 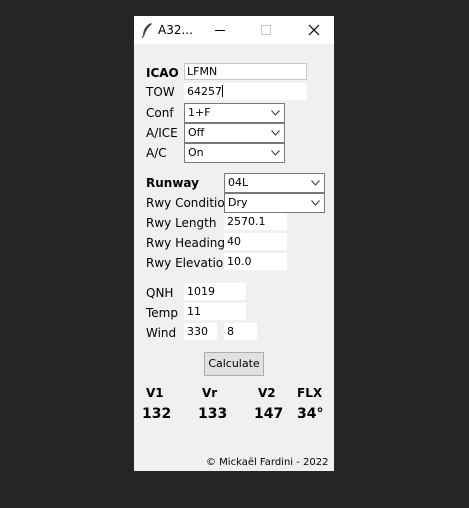 What do you see at coordinates (274, 183) in the screenshot?
I see `runway-select: 04L` at bounding box center [274, 183].